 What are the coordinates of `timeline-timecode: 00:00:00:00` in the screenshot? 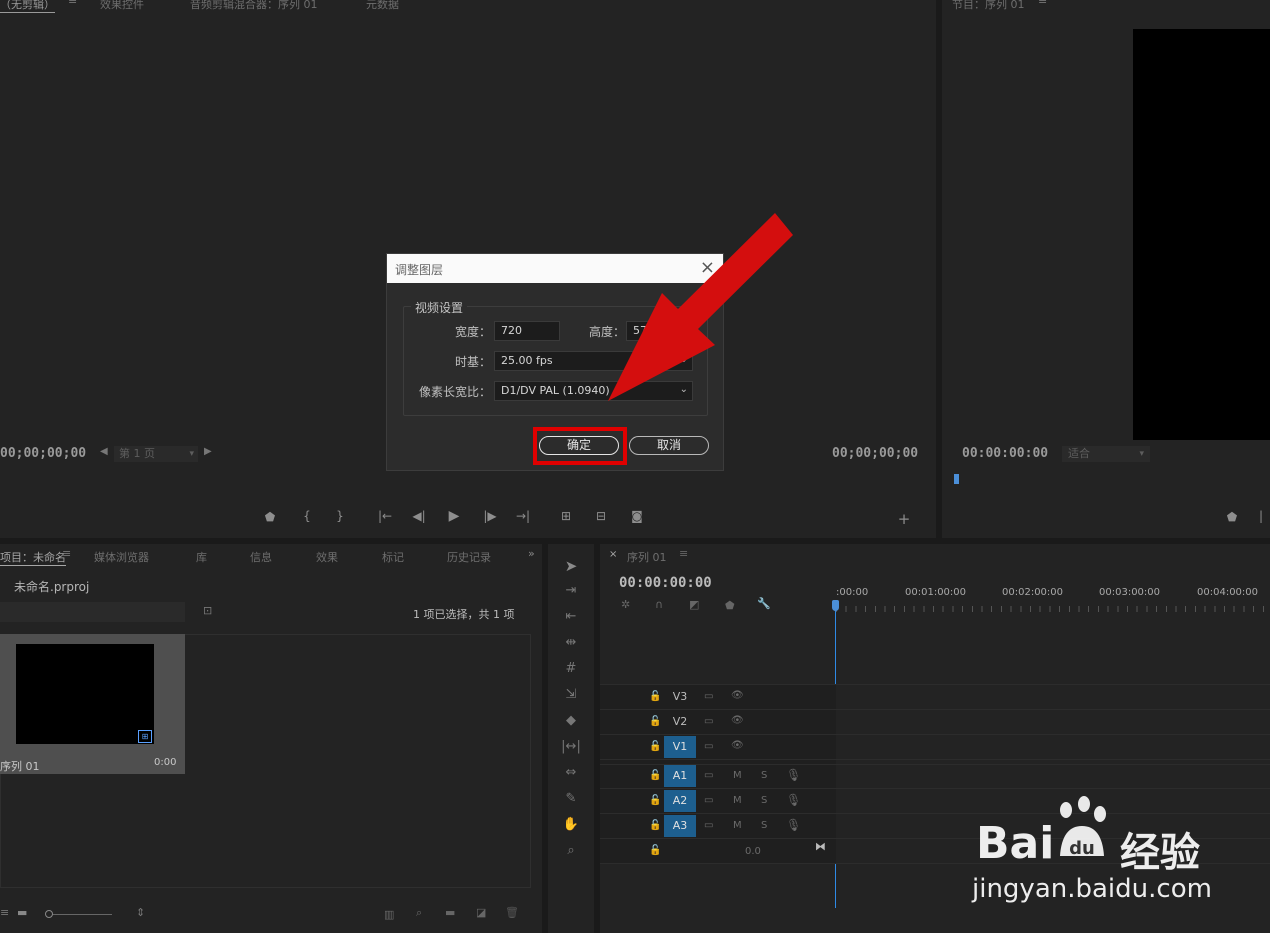 It's located at (665, 583).